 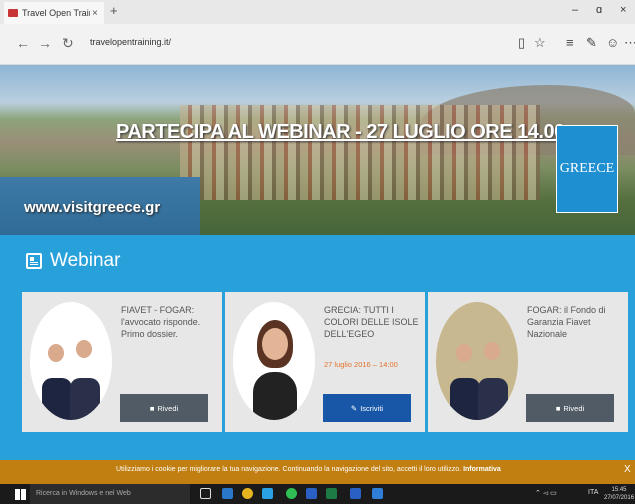 I want to click on url-field: travelopentraining.it/, so click(x=130, y=42).